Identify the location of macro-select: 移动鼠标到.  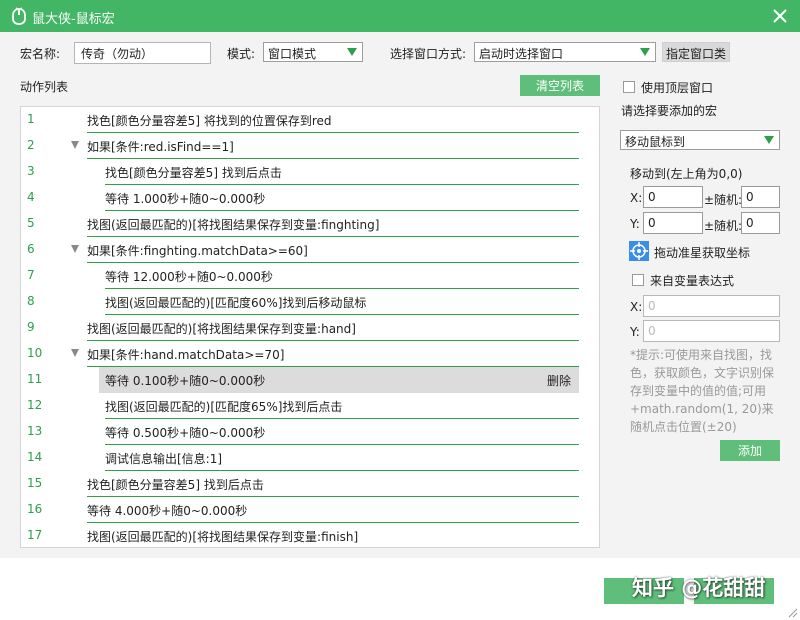
(700, 140).